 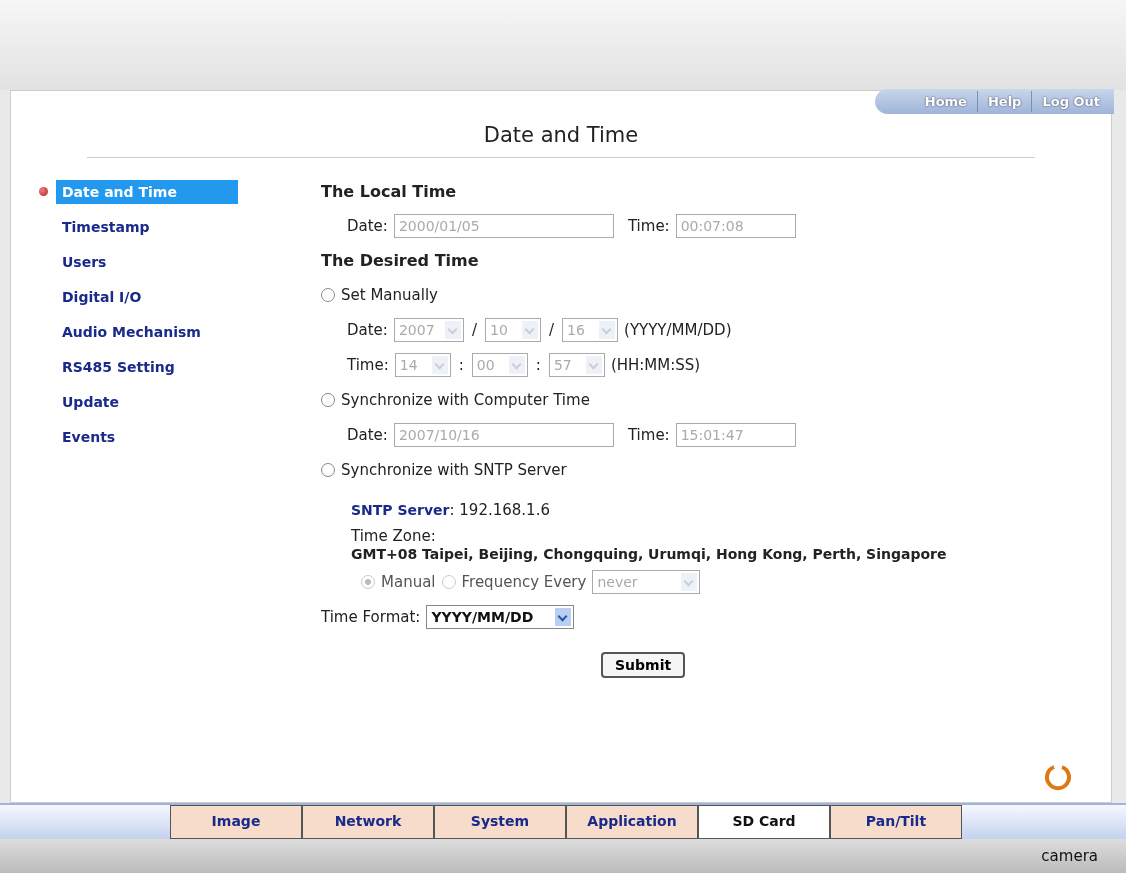 What do you see at coordinates (371, 616) in the screenshot?
I see `field-label: Time Format:` at bounding box center [371, 616].